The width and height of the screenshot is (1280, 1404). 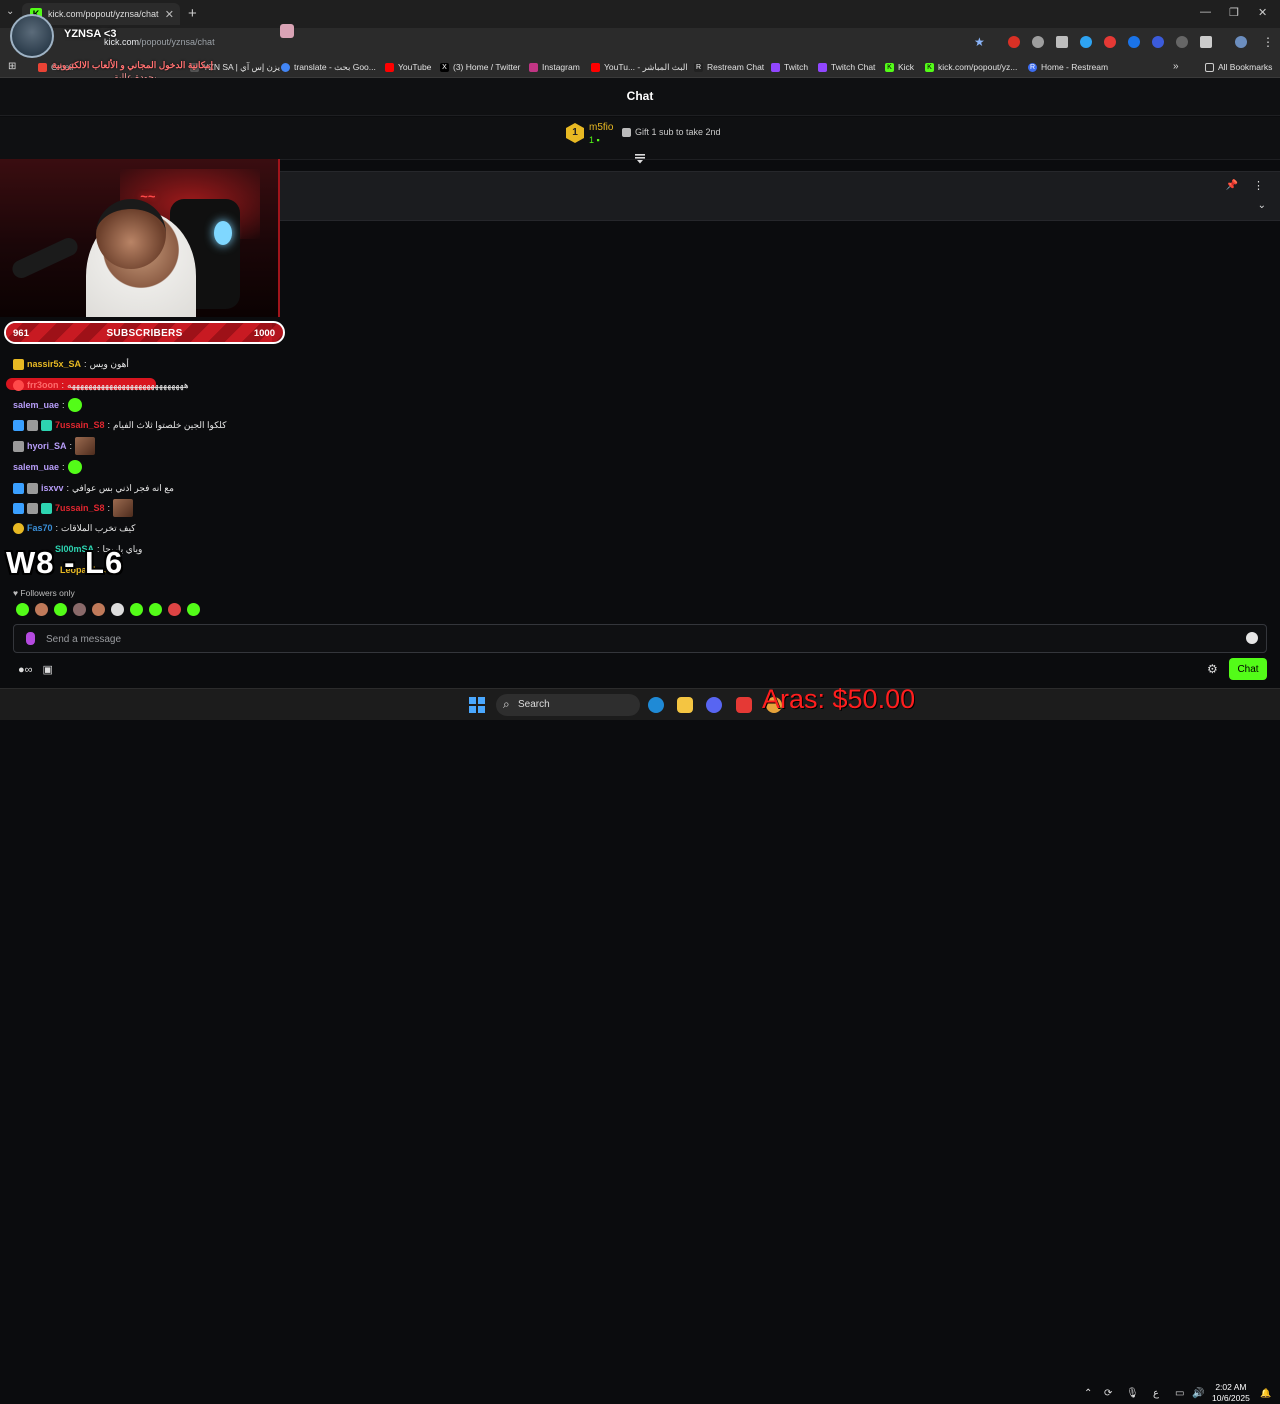 I want to click on gift-sub-prompt: Gift 1 sub to take 2nd, so click(x=671, y=132).